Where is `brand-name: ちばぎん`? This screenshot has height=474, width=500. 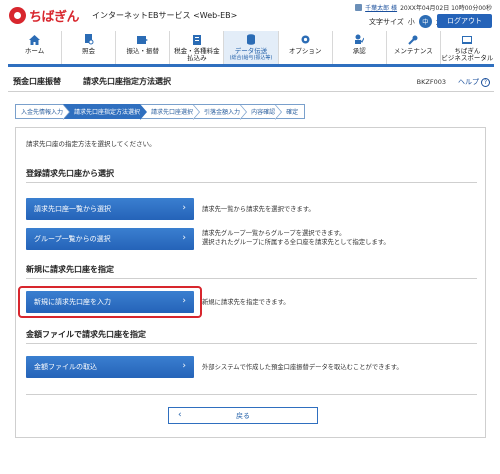
brand-name: ちばぎん is located at coordinates (54, 17).